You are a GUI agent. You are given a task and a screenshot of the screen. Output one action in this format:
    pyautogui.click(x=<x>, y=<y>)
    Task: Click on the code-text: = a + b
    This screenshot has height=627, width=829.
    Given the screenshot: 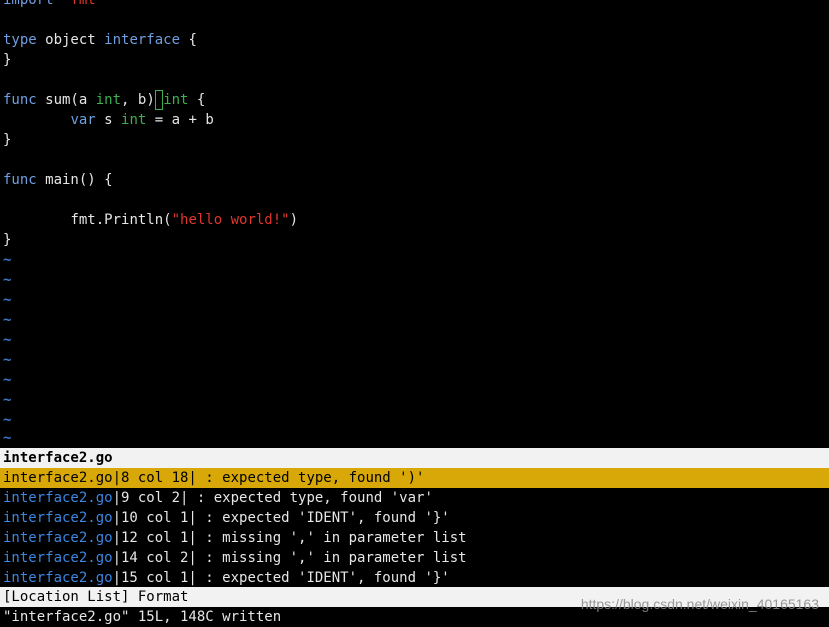 What is the action you would take?
    pyautogui.click(x=180, y=120)
    